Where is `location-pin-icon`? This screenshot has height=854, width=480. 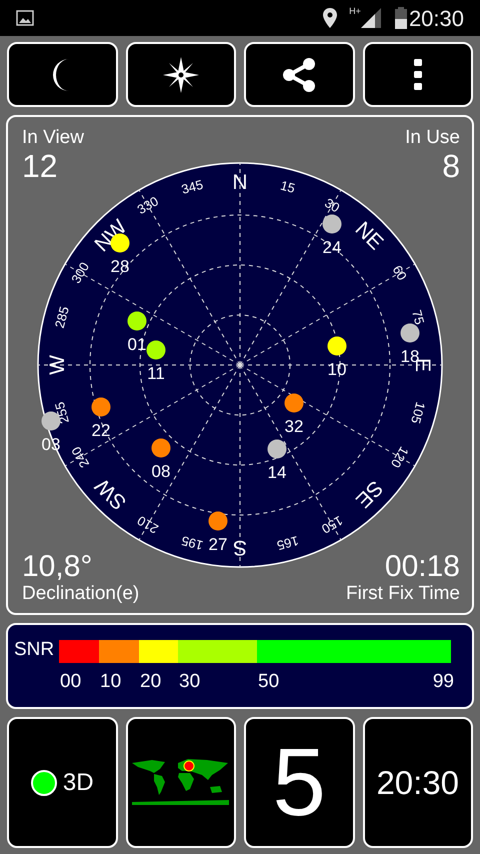
location-pin-icon is located at coordinates (330, 18).